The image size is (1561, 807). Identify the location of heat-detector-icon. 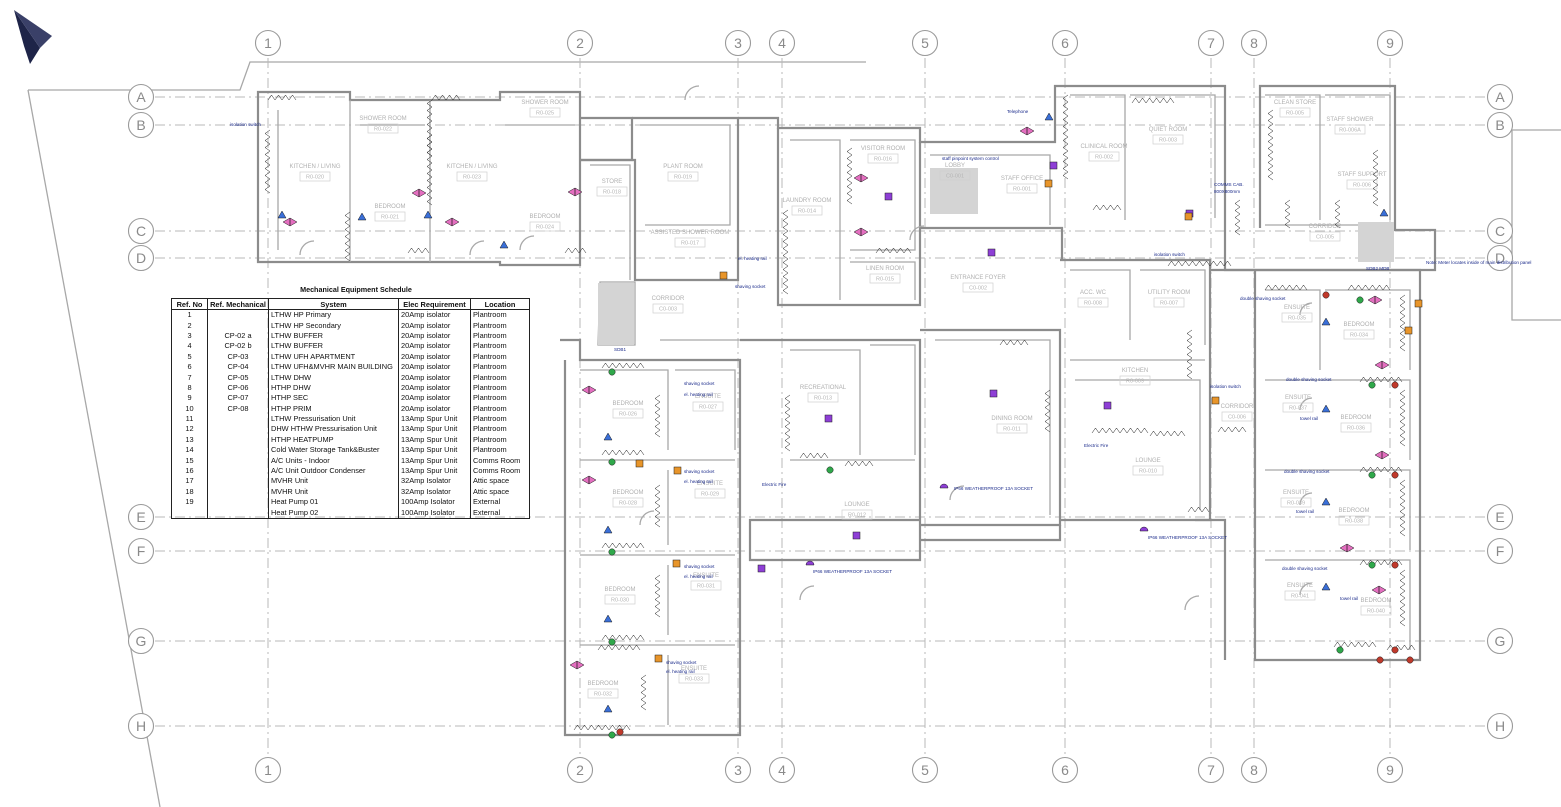
(1410, 660).